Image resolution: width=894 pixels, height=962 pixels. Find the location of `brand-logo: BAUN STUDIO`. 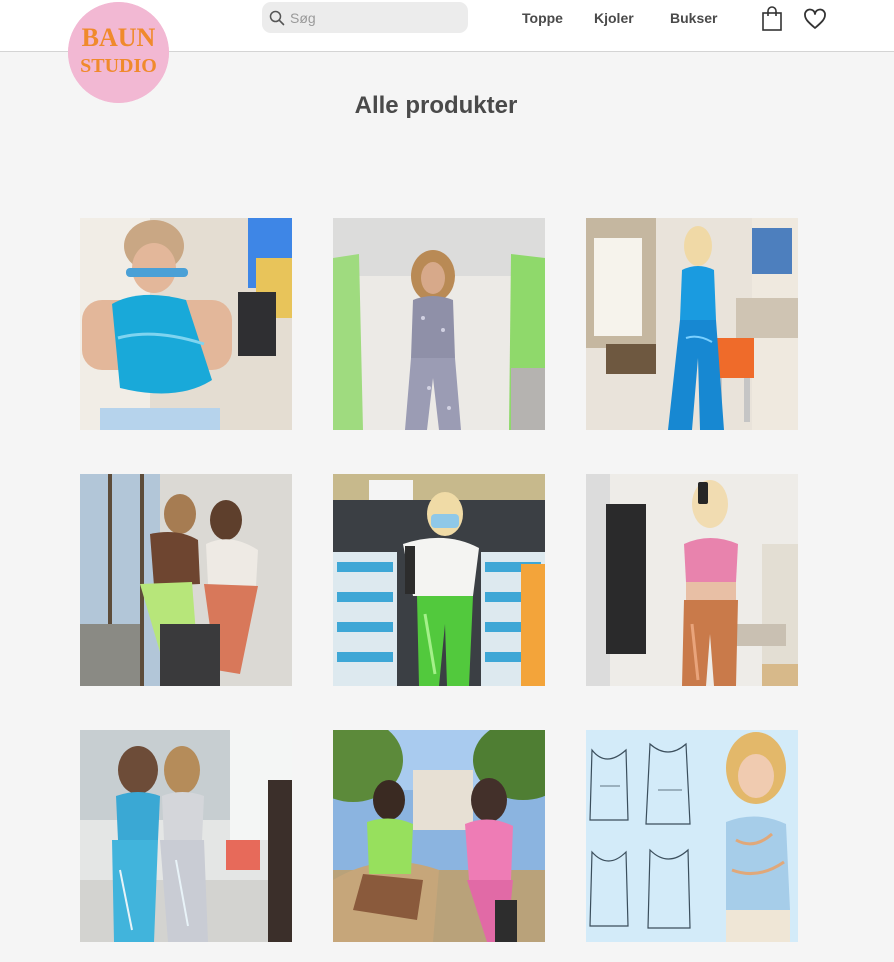

brand-logo: BAUN STUDIO is located at coordinates (118, 52).